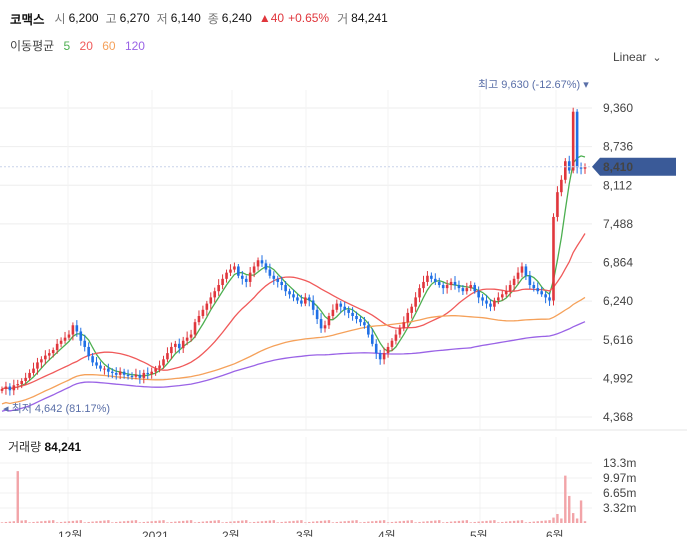 The image size is (687, 537). I want to click on time-tick-label: 4월, so click(387, 533).